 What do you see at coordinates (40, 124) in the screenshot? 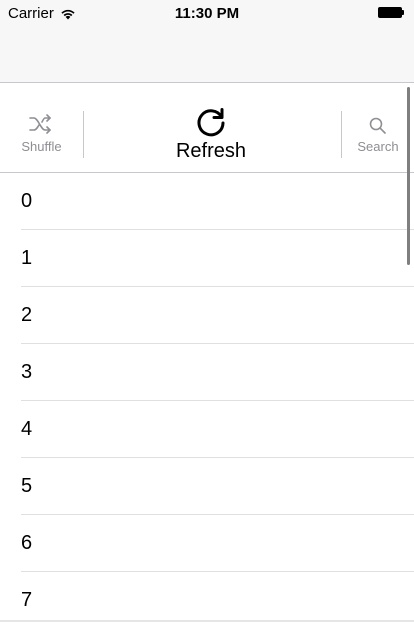
I see `shuffle-icon` at bounding box center [40, 124].